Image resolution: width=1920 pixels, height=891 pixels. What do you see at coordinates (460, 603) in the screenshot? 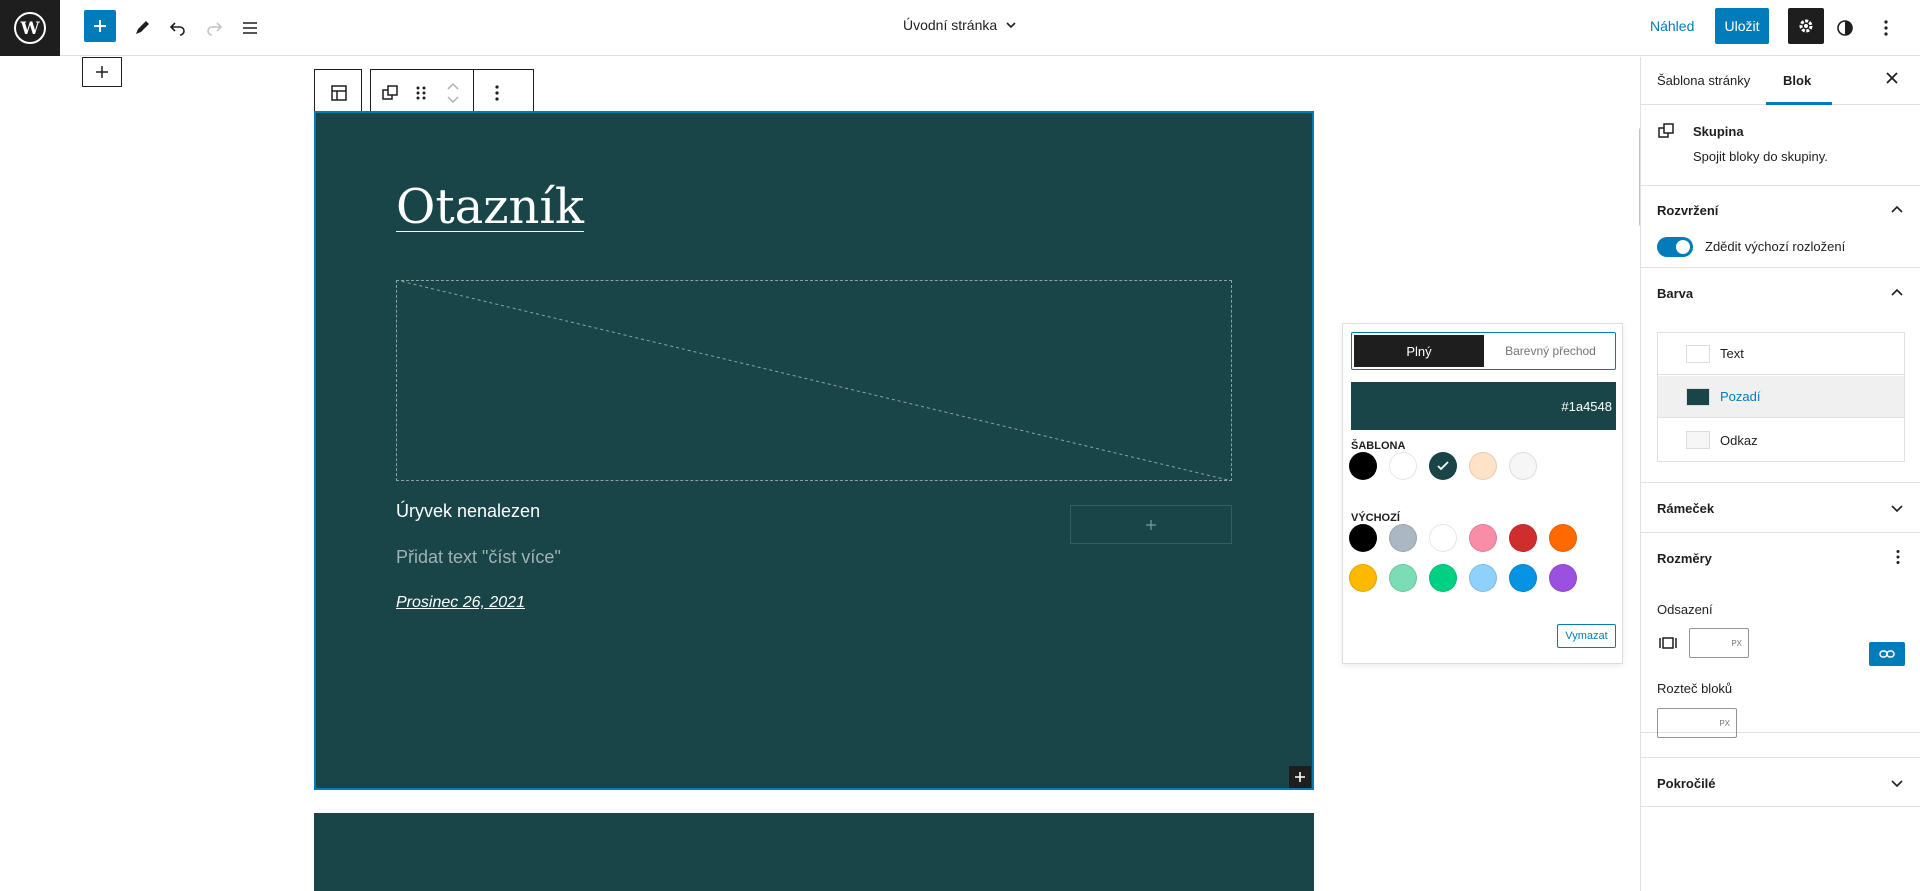
I see `post-date: Prosinec 26, 2021` at bounding box center [460, 603].